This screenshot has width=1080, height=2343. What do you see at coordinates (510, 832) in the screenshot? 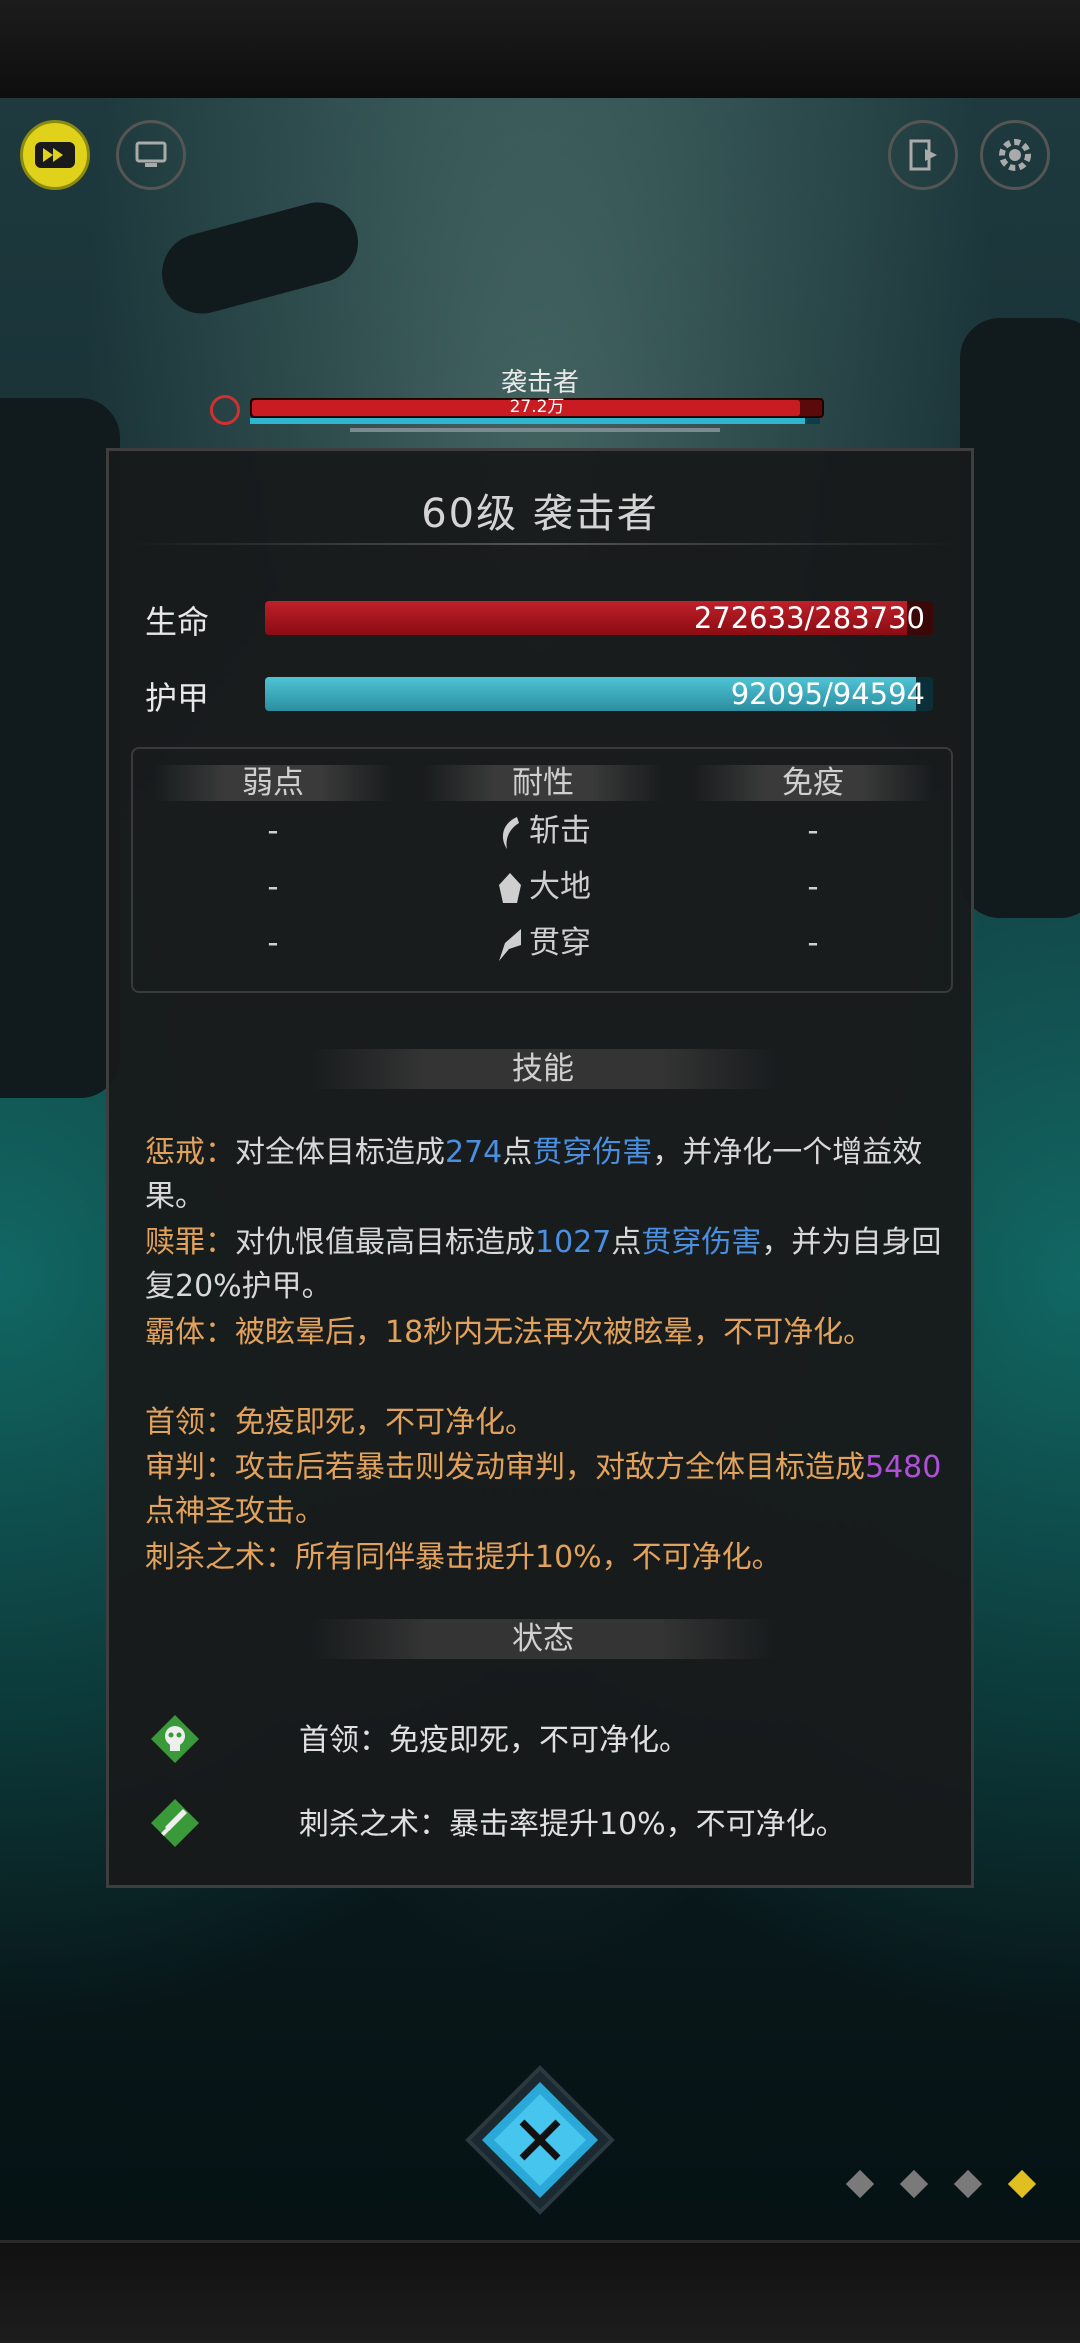
I see `slash-icon` at bounding box center [510, 832].